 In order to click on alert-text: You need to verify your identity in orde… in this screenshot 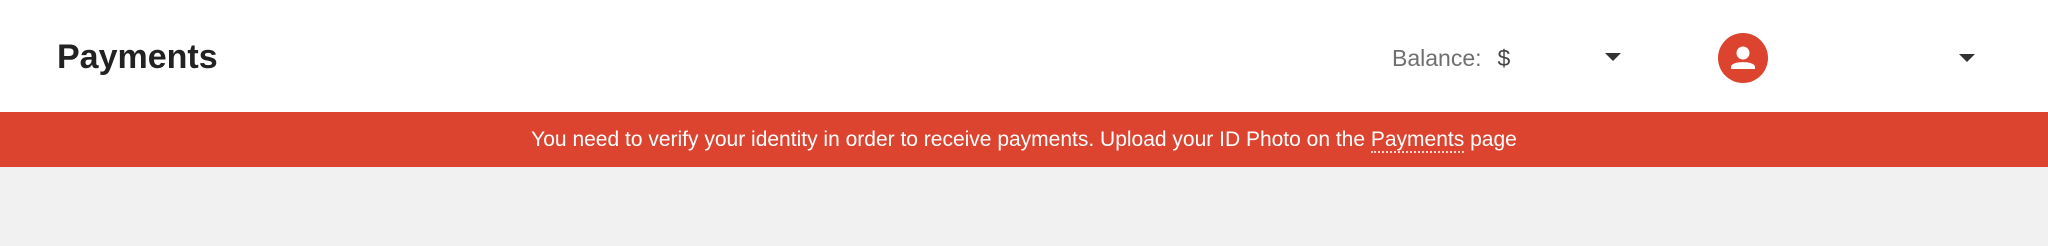, I will do `click(1024, 140)`.